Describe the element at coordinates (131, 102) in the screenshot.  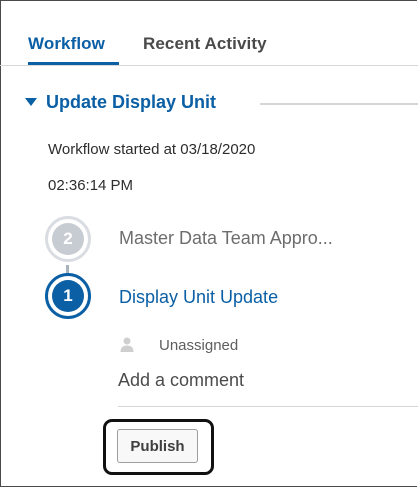
I see `section-title: Update Display Unit` at that location.